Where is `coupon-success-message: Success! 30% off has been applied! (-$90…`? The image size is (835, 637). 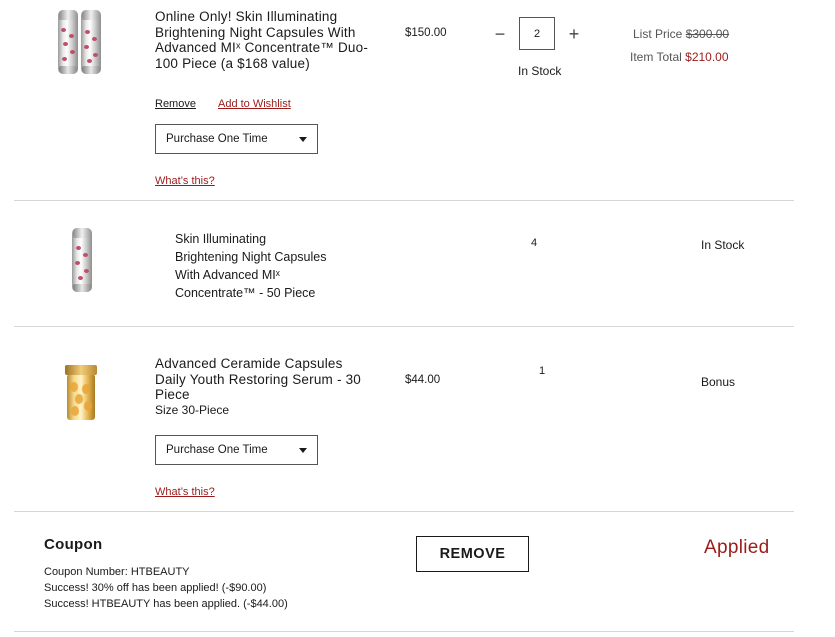 coupon-success-message: Success! 30% off has been applied! (-$90… is located at coordinates (155, 588).